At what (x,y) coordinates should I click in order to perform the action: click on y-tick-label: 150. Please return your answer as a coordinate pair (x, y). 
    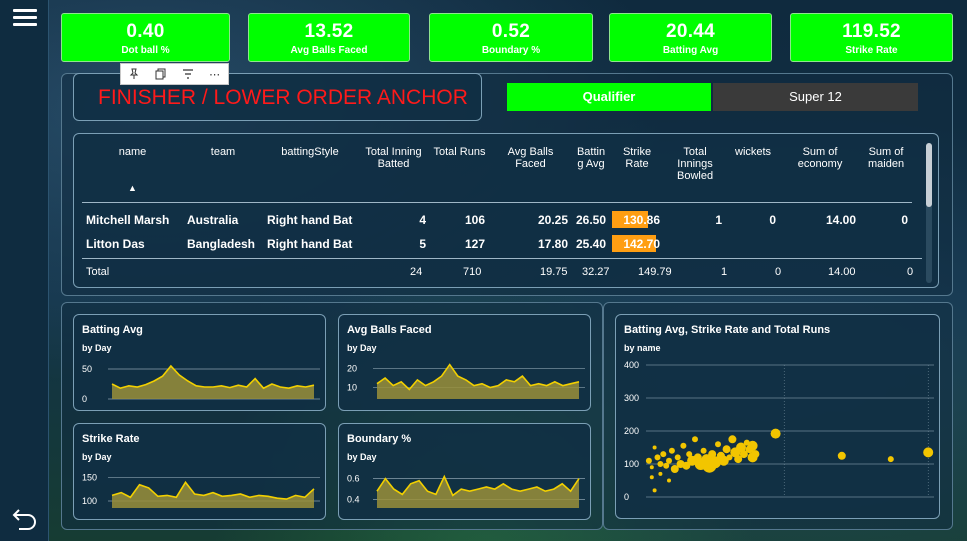
    Looking at the image, I should click on (89, 478).